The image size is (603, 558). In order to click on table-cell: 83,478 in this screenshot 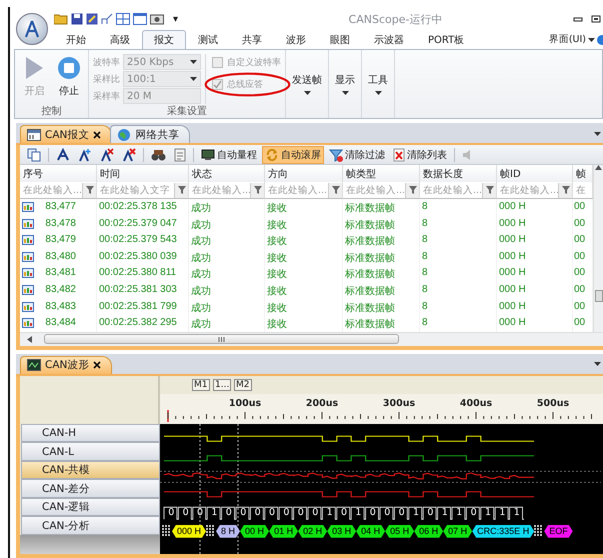, I will do `click(58, 224)`.